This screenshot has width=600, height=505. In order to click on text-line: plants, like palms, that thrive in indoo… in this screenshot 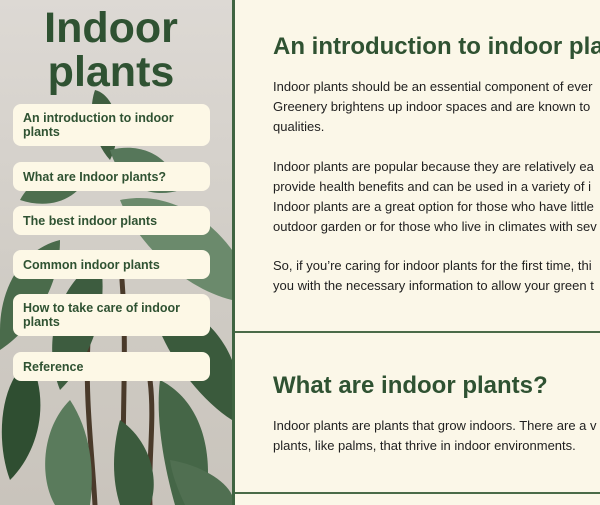, I will do `click(424, 445)`.